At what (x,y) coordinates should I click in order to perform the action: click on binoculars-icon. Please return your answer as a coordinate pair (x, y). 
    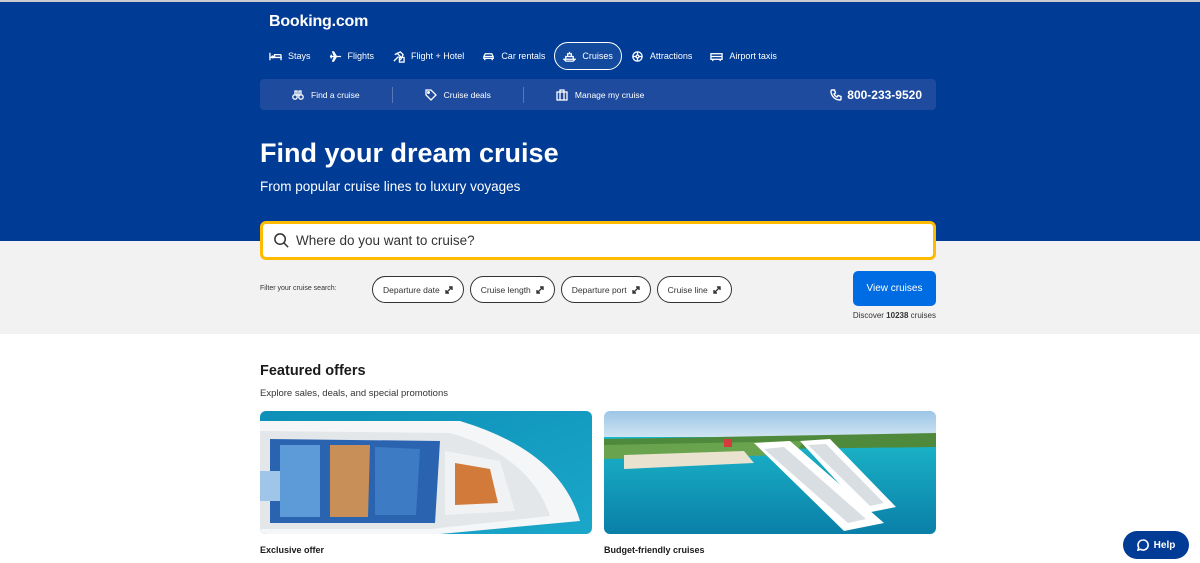
    Looking at the image, I should click on (298, 94).